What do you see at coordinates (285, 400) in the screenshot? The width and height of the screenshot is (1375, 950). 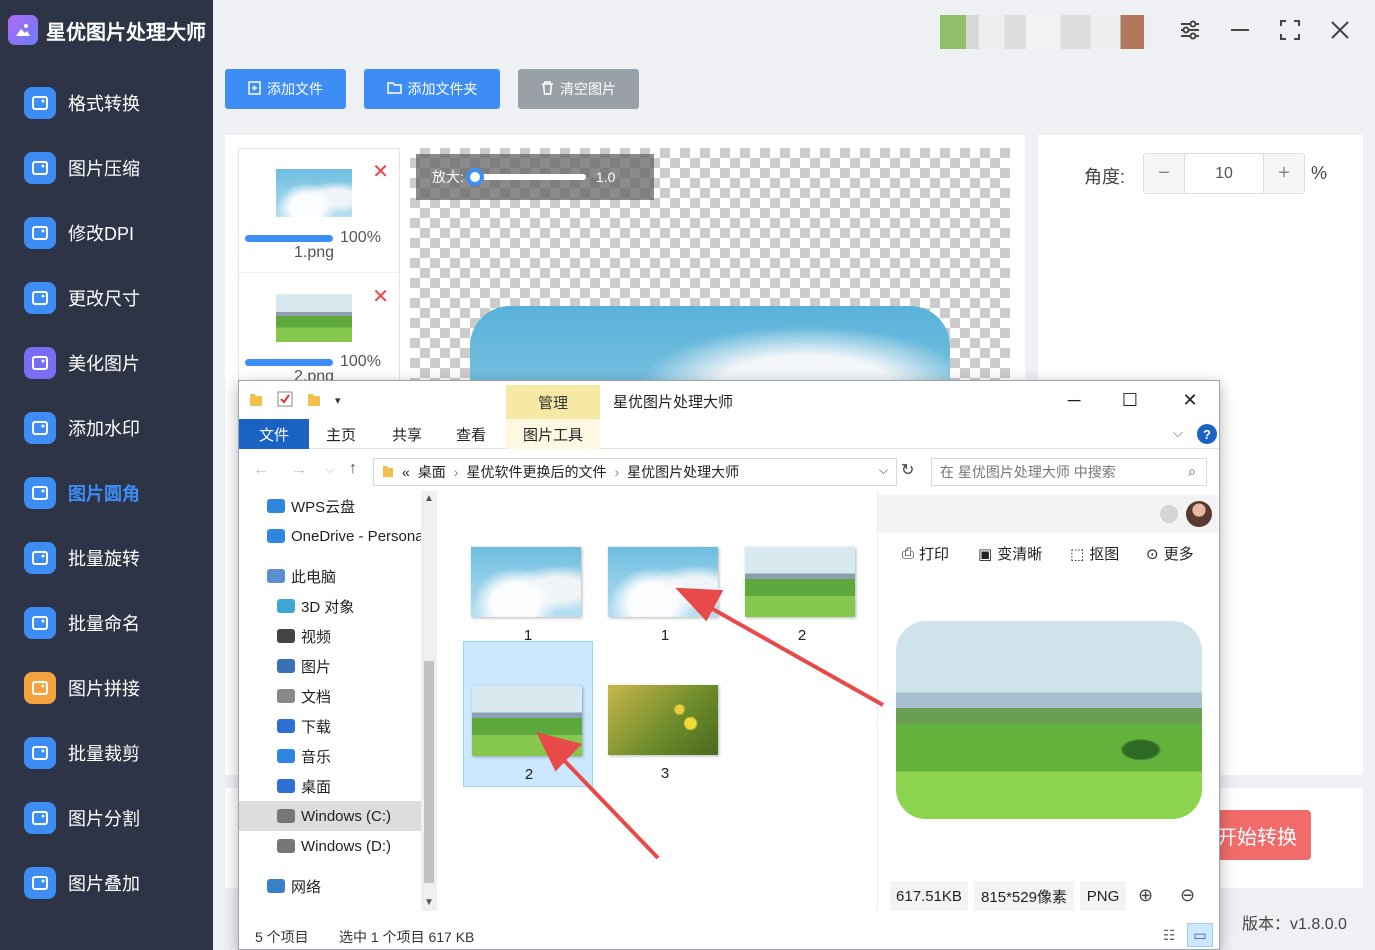 I see `properties-check-icon` at bounding box center [285, 400].